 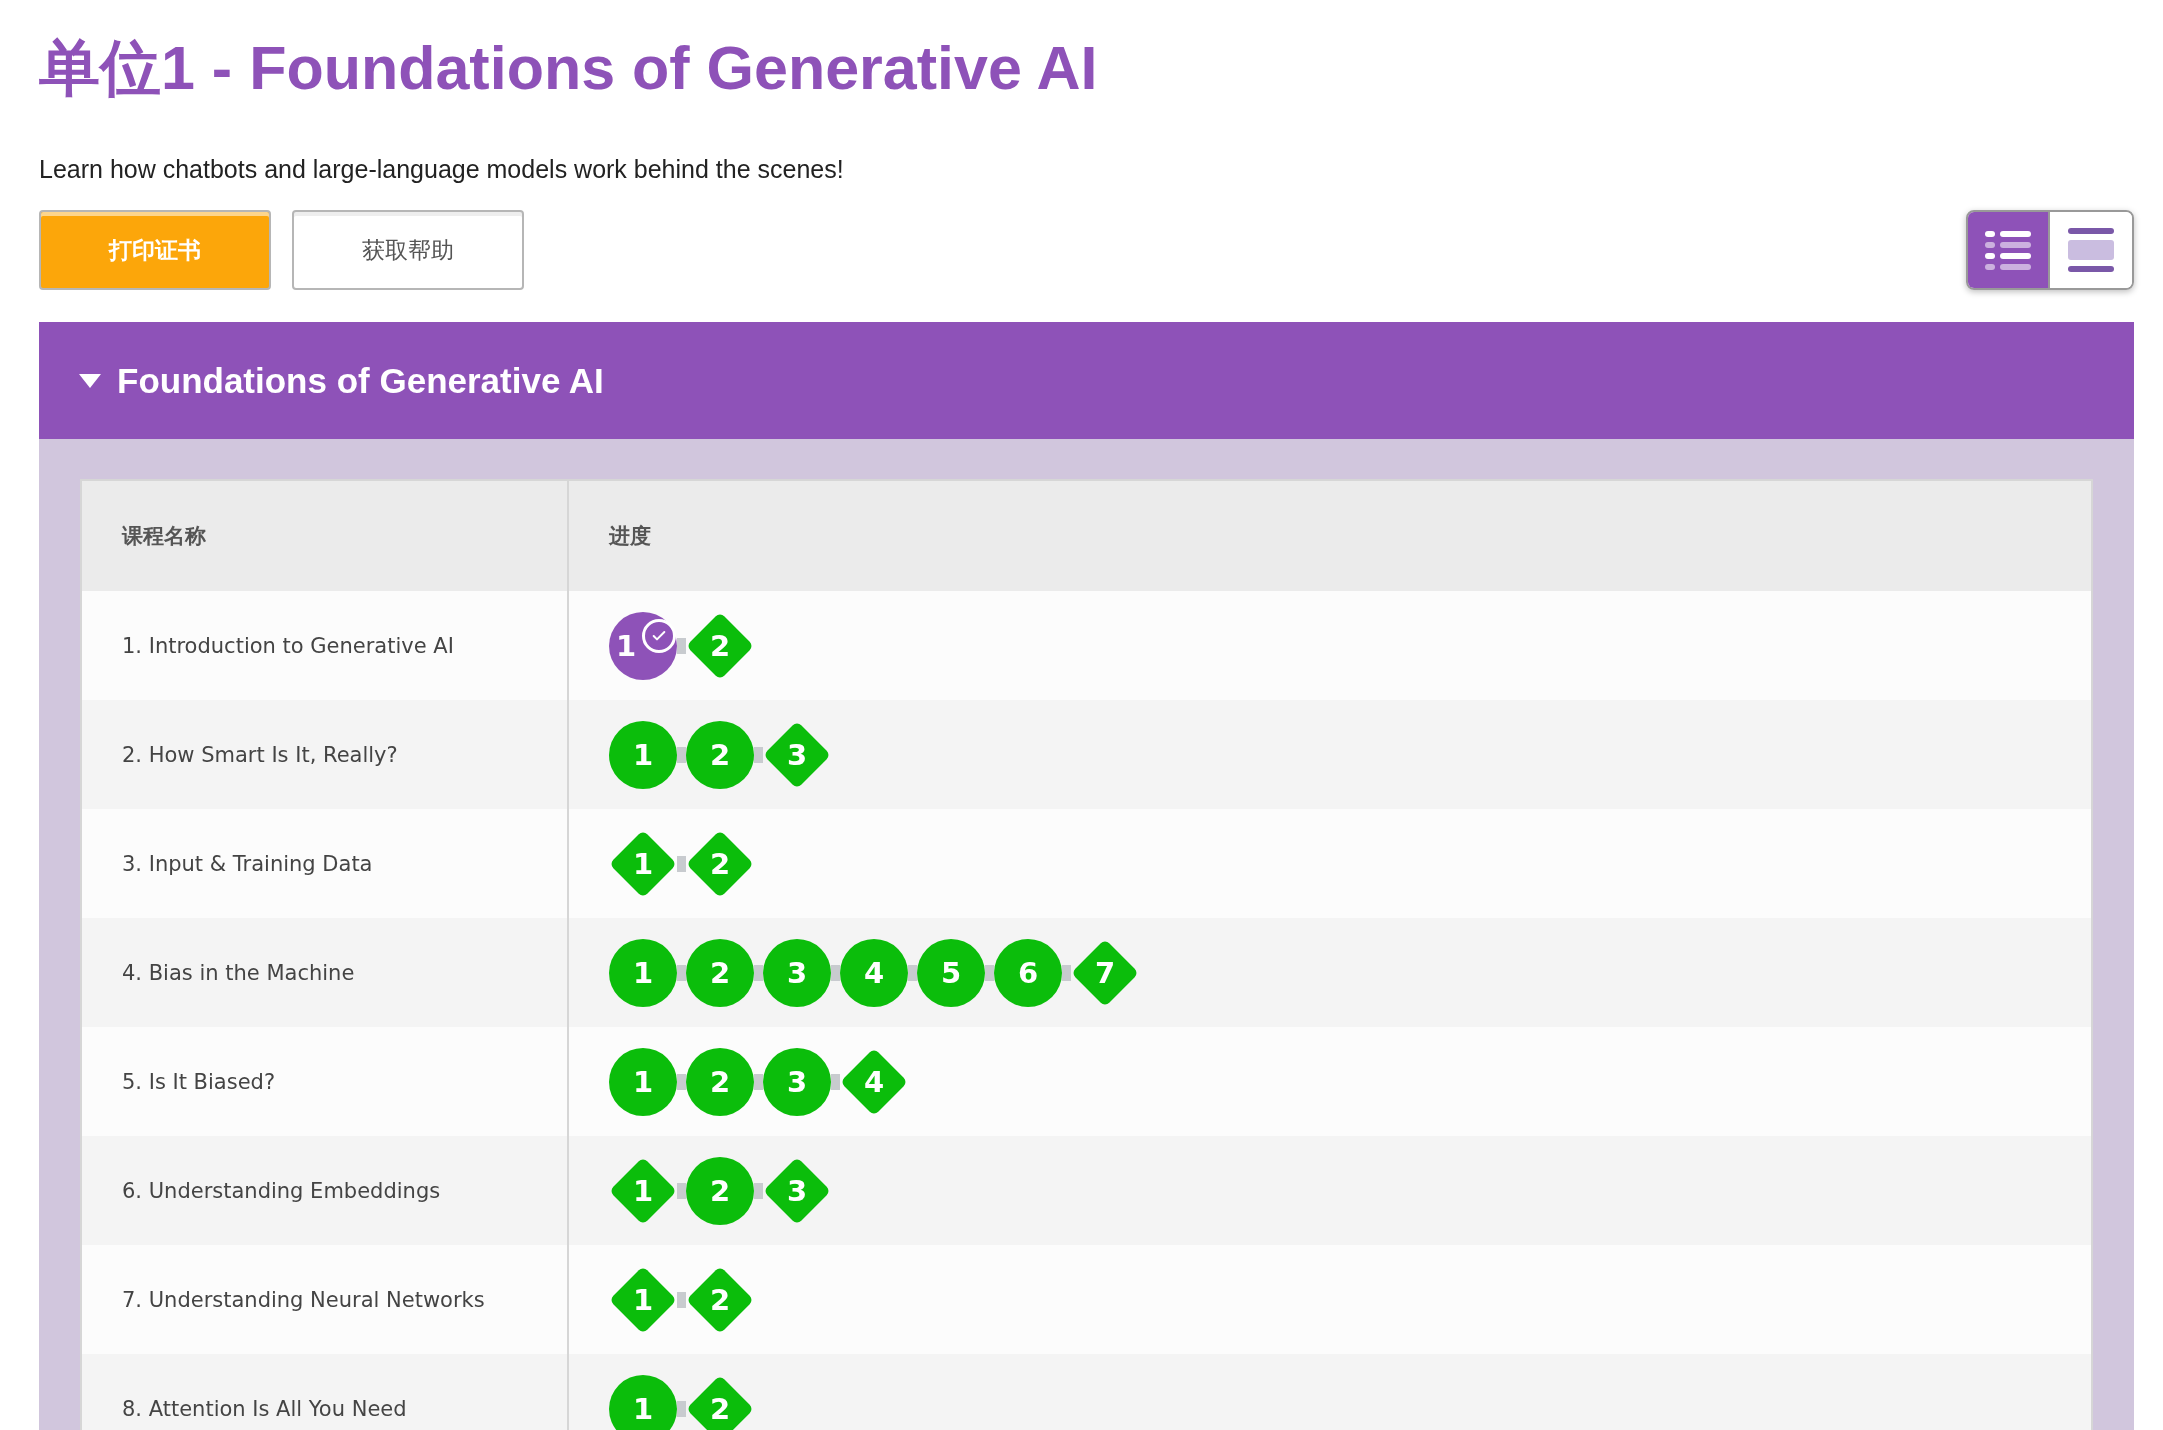 I want to click on help-button: 获取帮助, so click(x=408, y=250).